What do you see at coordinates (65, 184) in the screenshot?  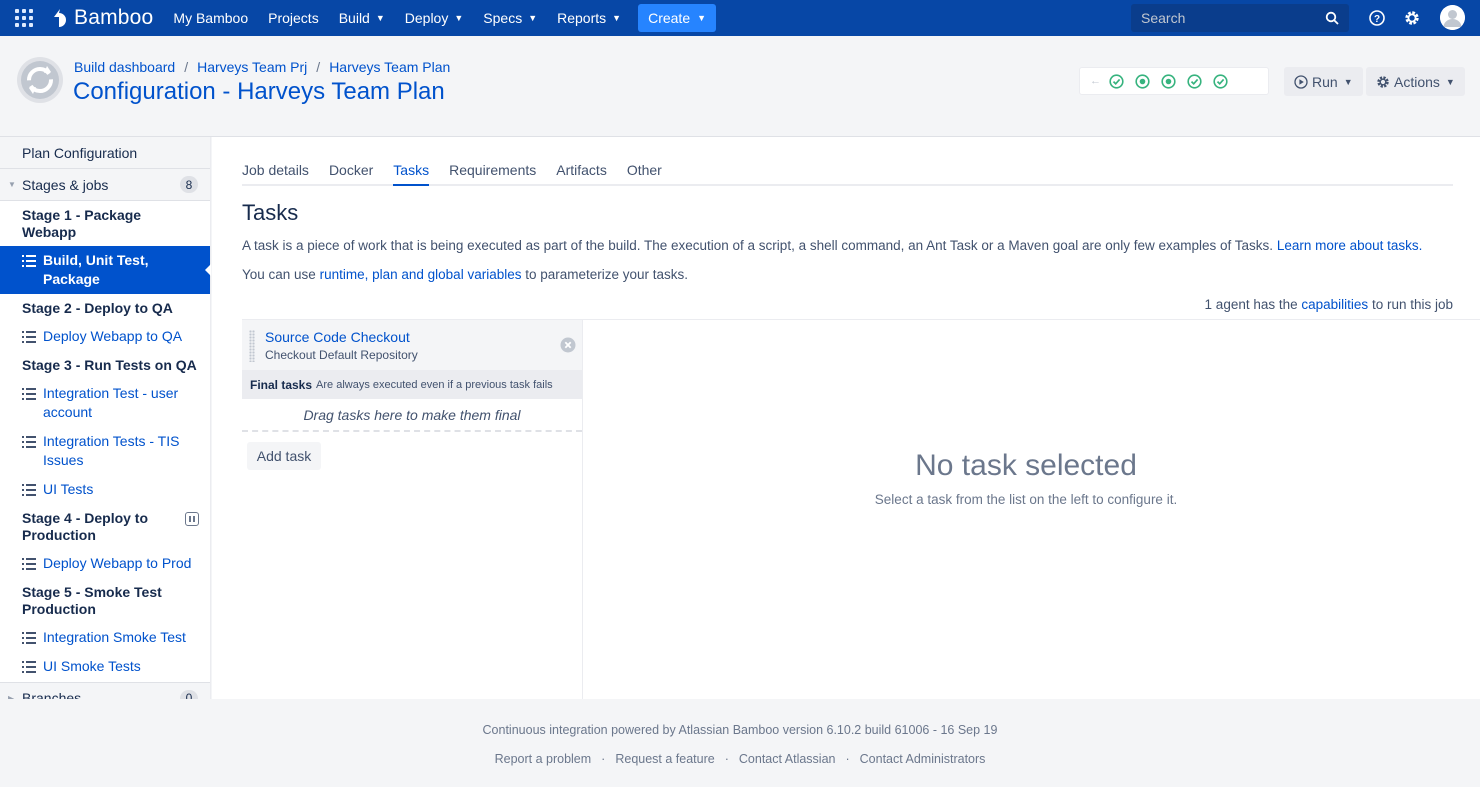 I see `sidebar-stages-jobs-label: Stages & jobs` at bounding box center [65, 184].